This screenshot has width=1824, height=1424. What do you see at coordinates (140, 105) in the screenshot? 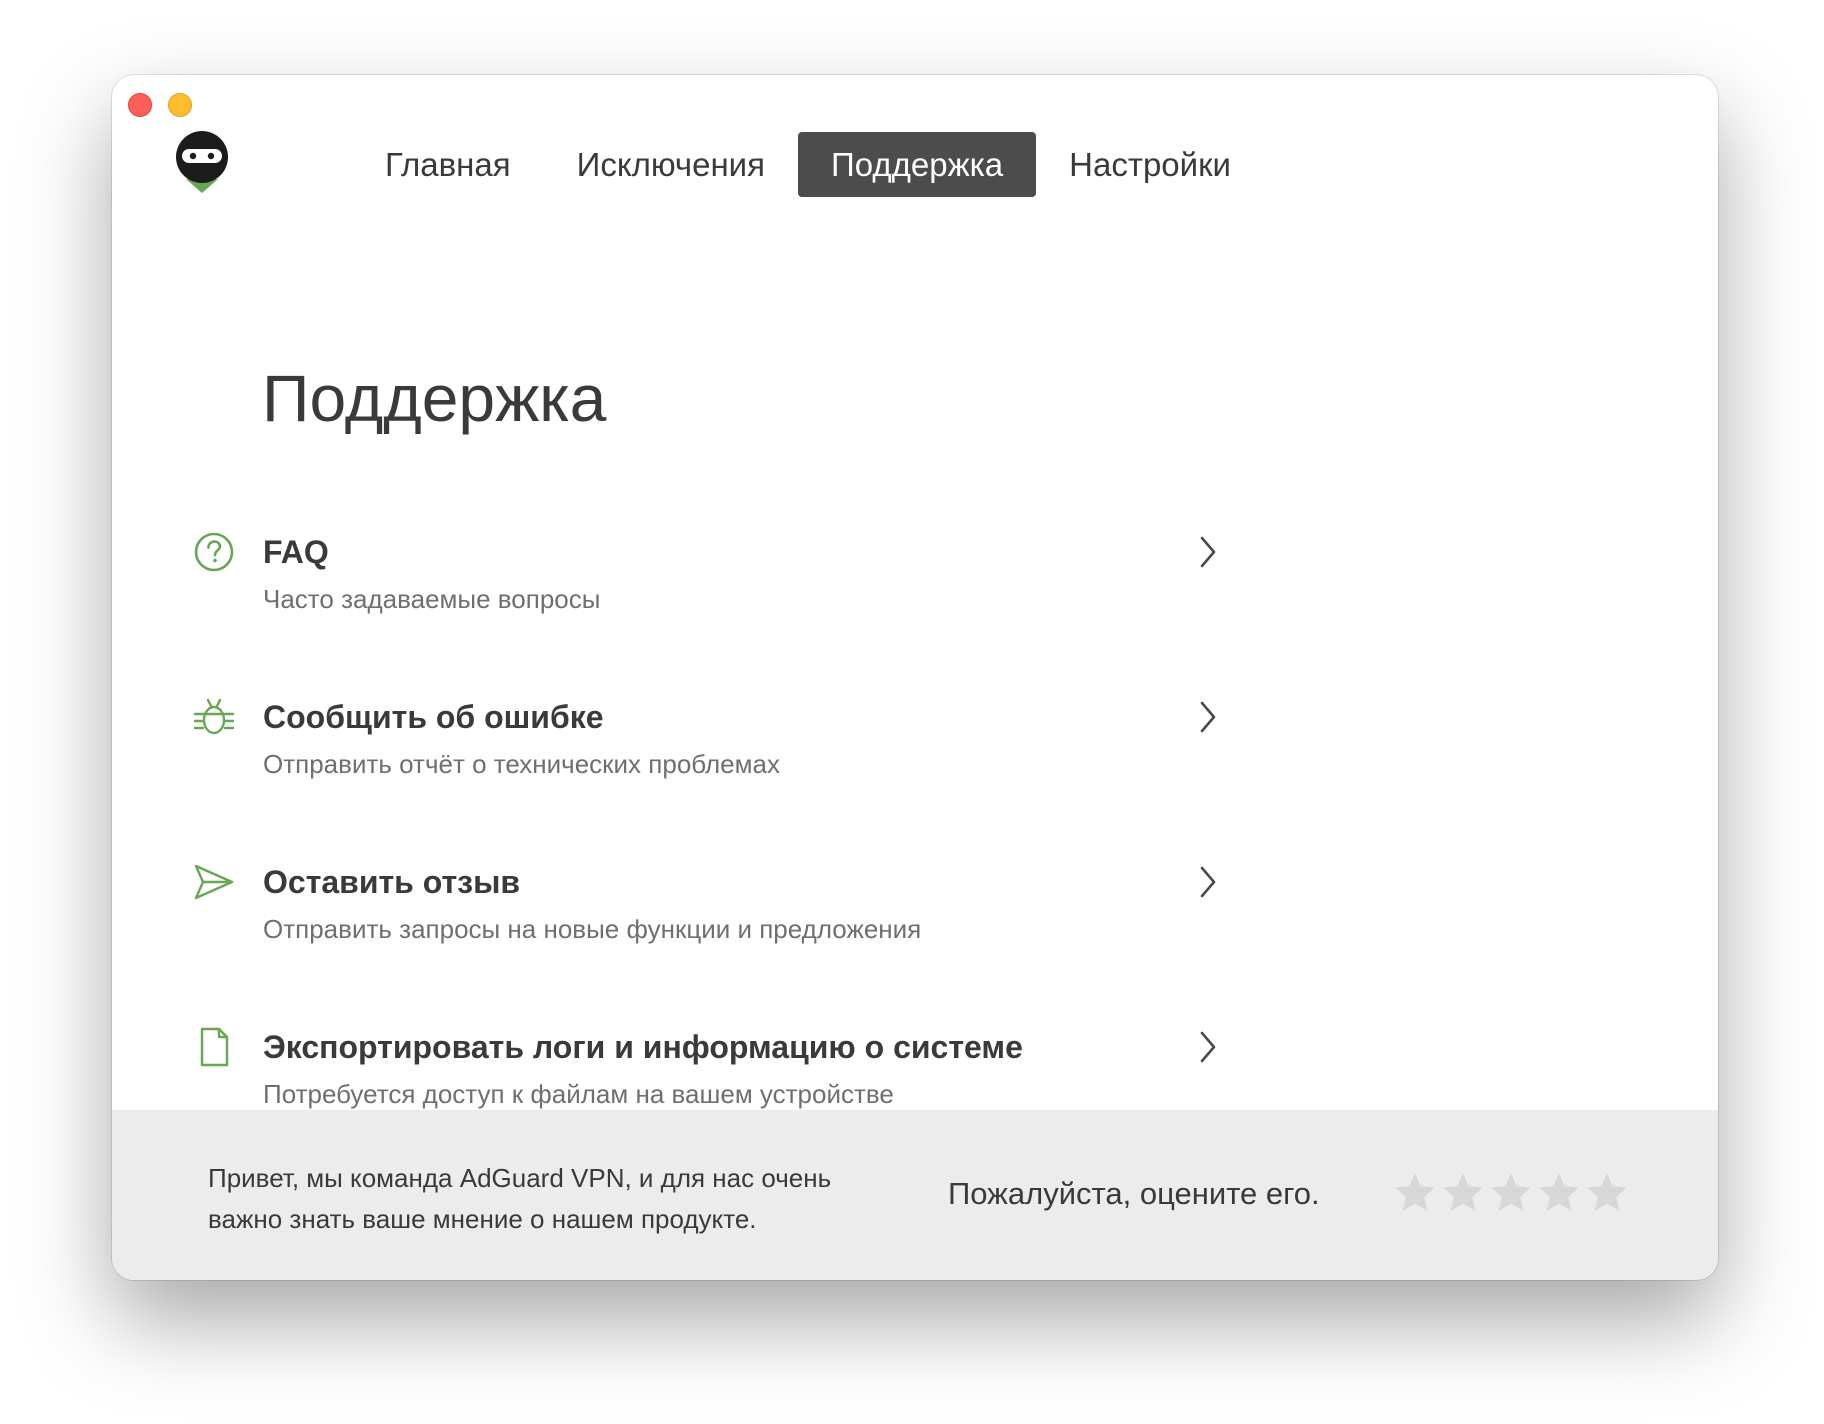
I see `window-close-button` at bounding box center [140, 105].